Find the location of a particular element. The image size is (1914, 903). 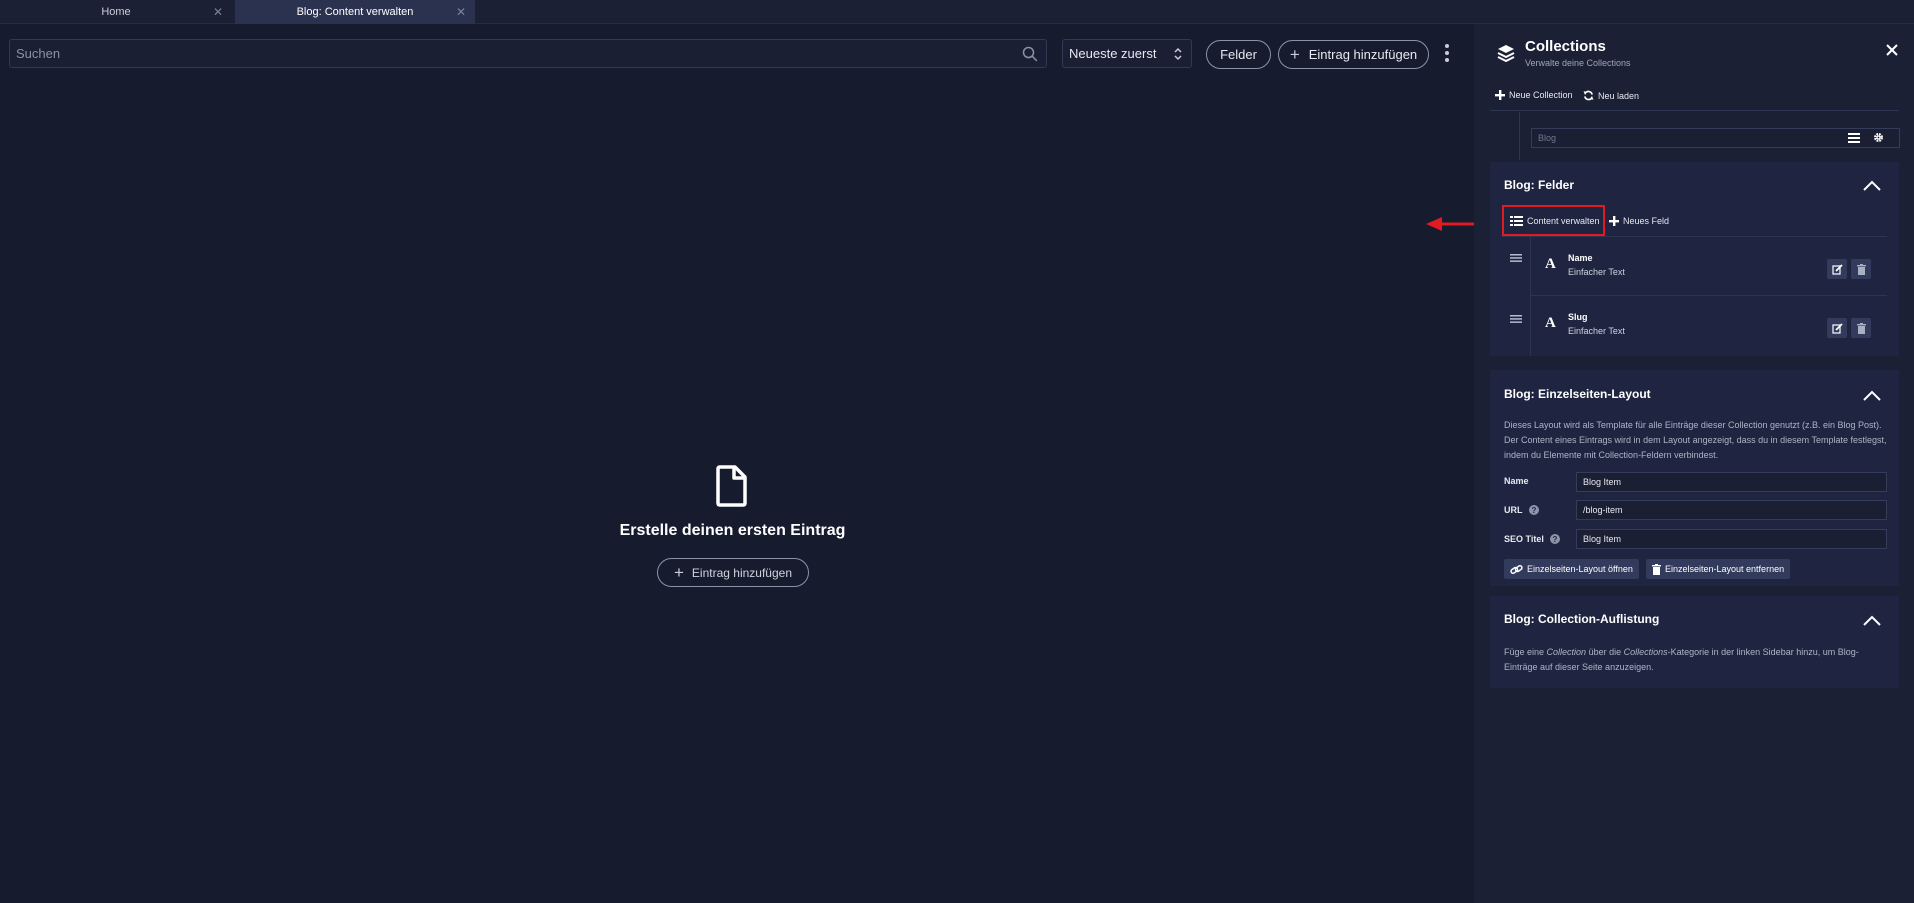

add-entry-button: + Eintrag hinzufügen is located at coordinates (1353, 54).